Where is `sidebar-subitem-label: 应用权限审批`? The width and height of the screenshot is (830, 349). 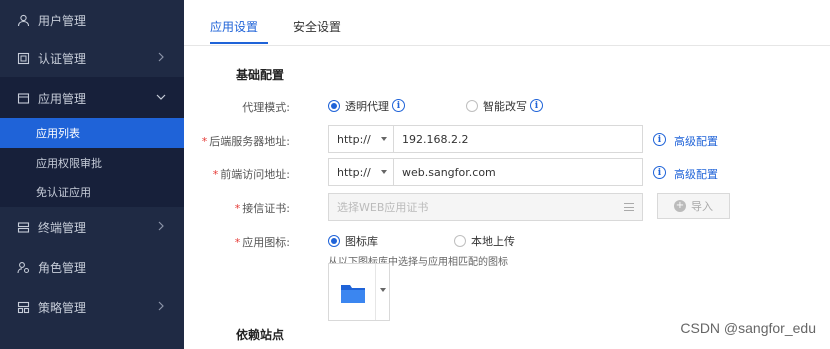 sidebar-subitem-label: 应用权限审批 is located at coordinates (69, 163).